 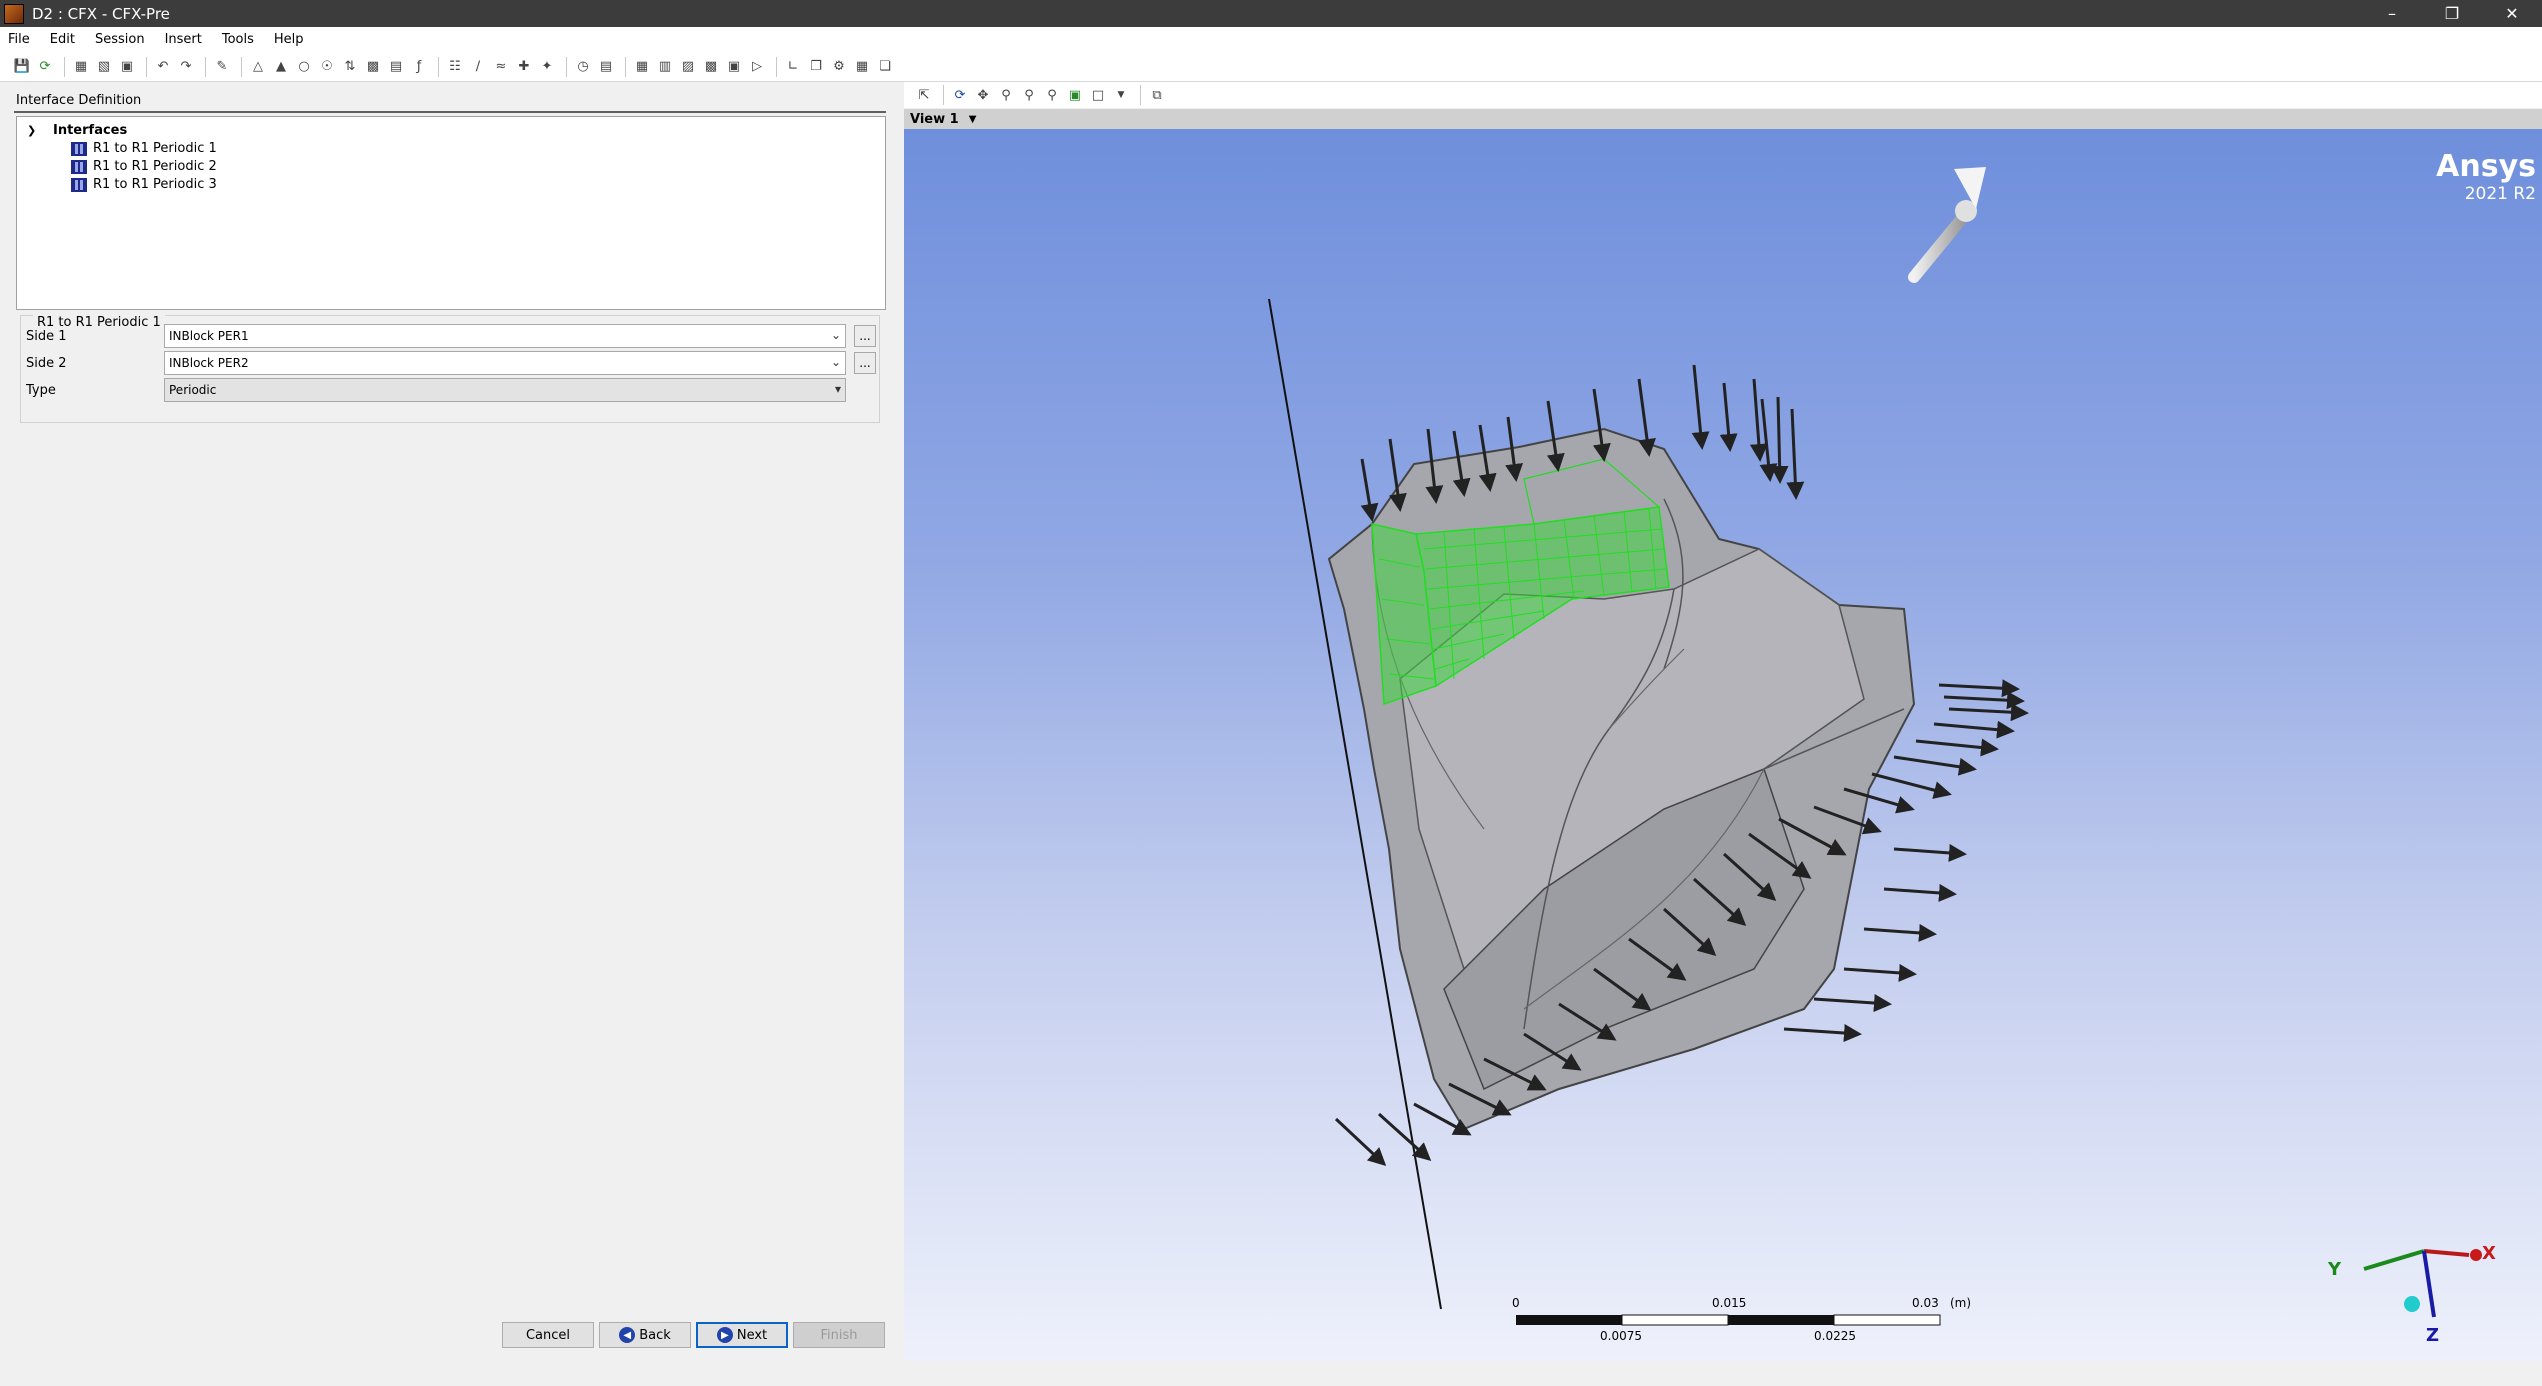 I want to click on pan-icon: ✥, so click(x=983, y=95).